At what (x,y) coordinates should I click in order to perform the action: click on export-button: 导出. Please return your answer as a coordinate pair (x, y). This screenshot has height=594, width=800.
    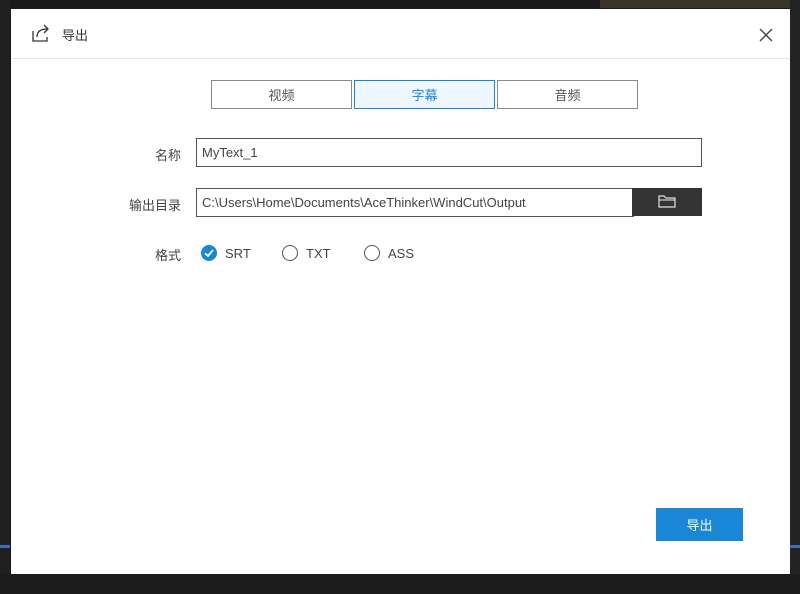
    Looking at the image, I should click on (699, 524).